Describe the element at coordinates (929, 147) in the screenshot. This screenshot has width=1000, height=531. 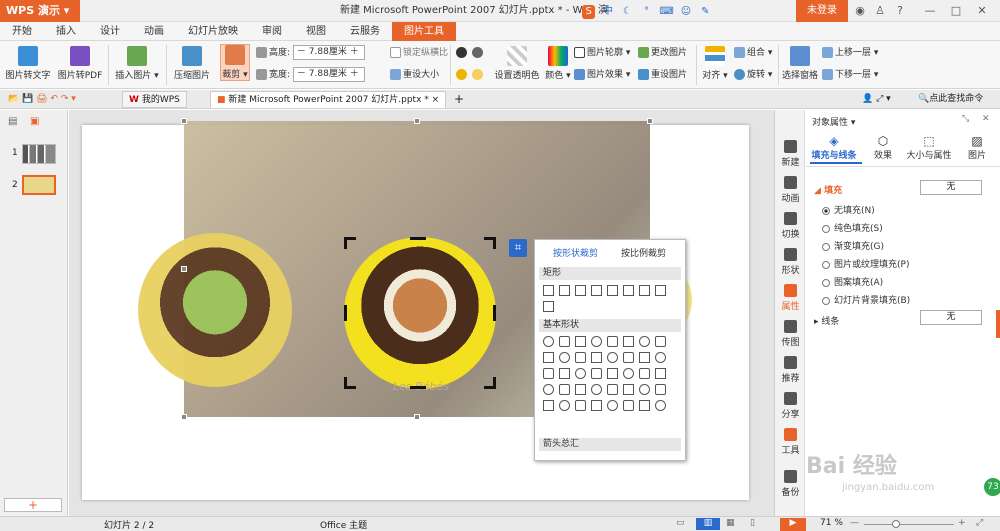
I see `tab-size-property: ⬚ 大小与属性` at that location.